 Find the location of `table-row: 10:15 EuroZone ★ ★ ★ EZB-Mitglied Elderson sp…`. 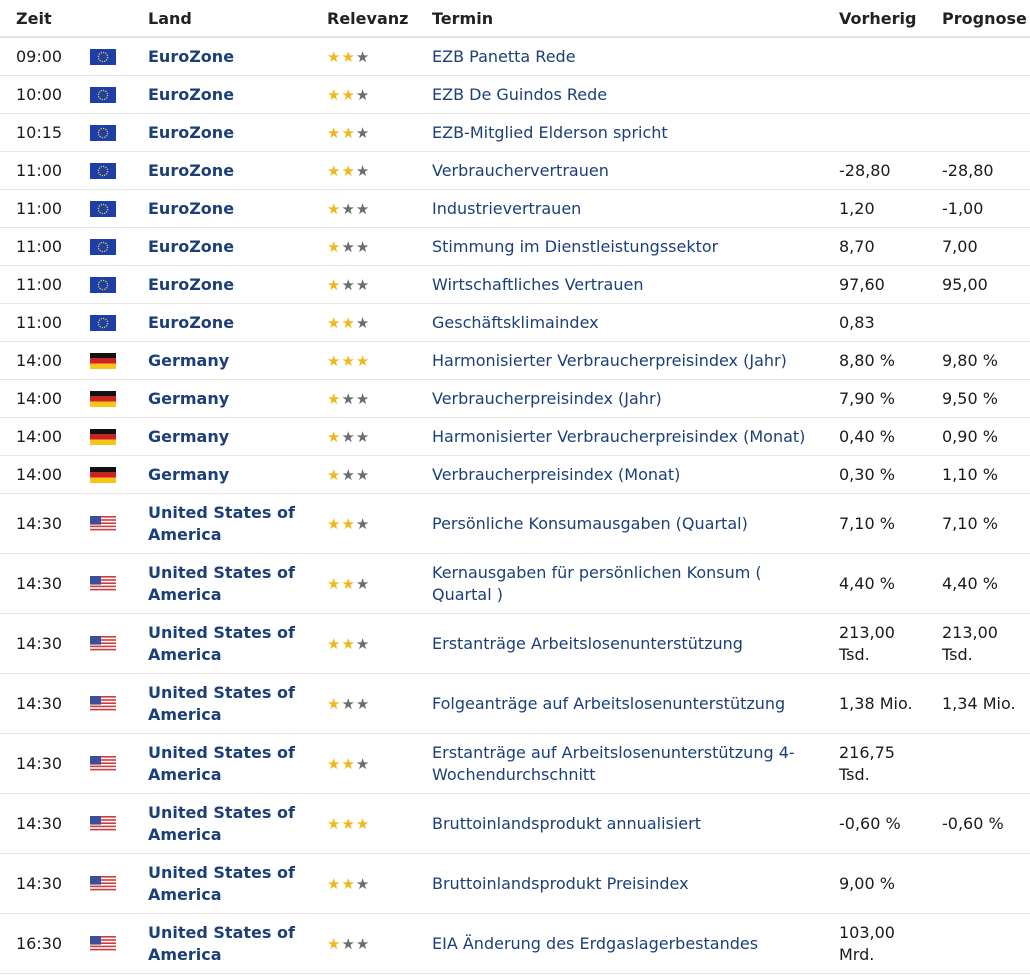

table-row: 10:15 EuroZone ★ ★ ★ EZB-Mitglied Elderson sp… is located at coordinates (515, 132).